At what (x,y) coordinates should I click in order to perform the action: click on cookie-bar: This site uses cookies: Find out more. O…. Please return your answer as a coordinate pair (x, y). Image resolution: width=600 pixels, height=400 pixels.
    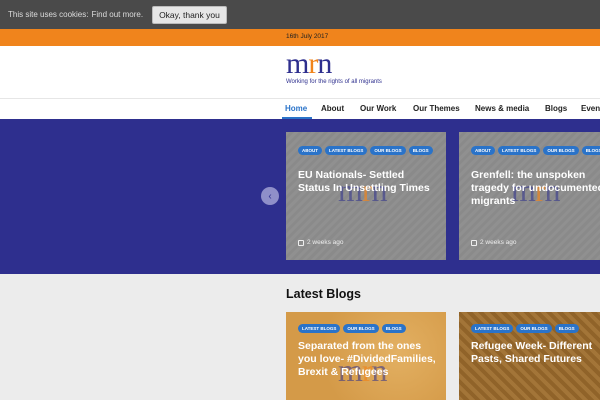
    Looking at the image, I should click on (300, 14).